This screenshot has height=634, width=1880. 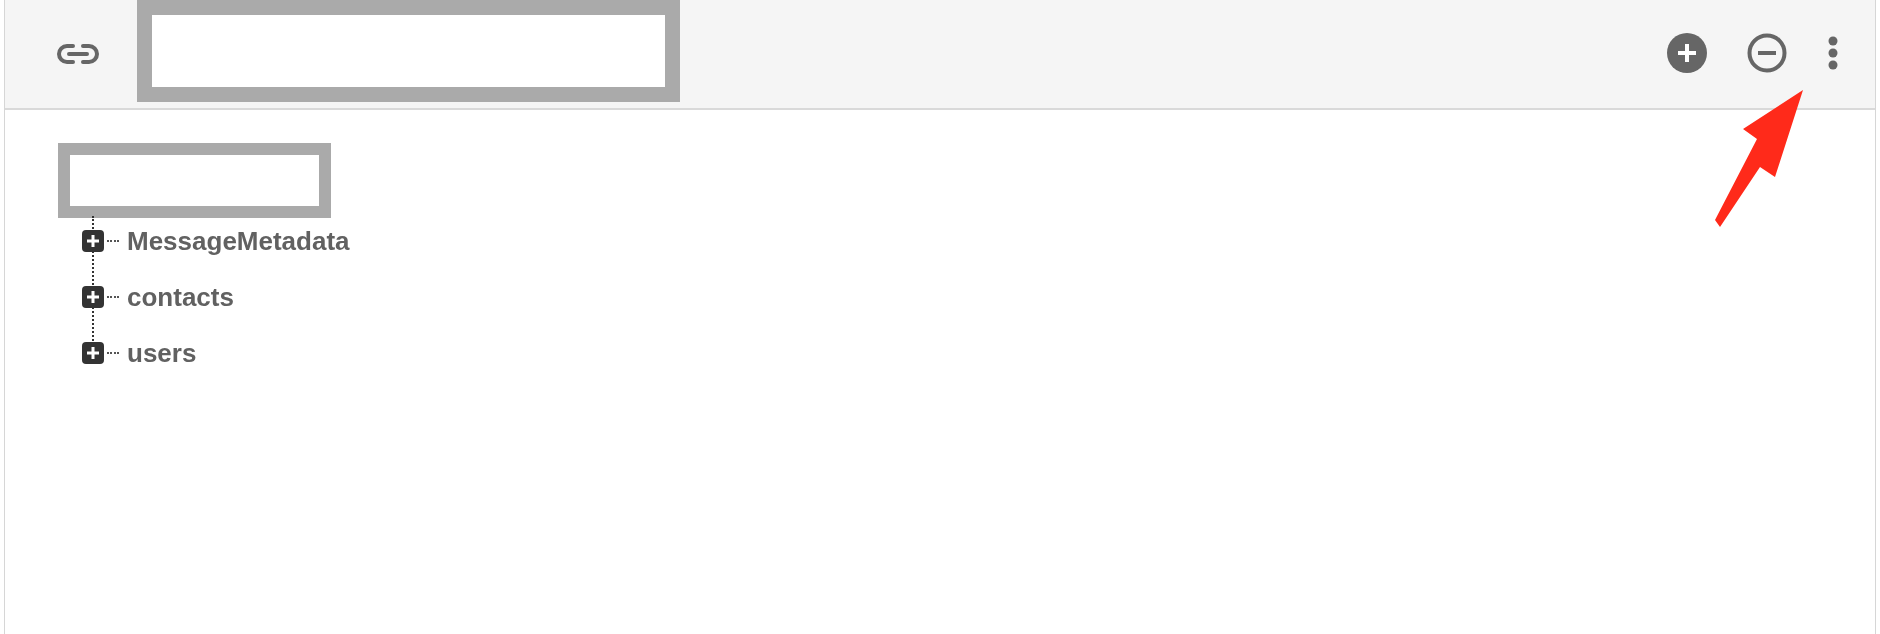 What do you see at coordinates (78, 54) in the screenshot?
I see `link-icon` at bounding box center [78, 54].